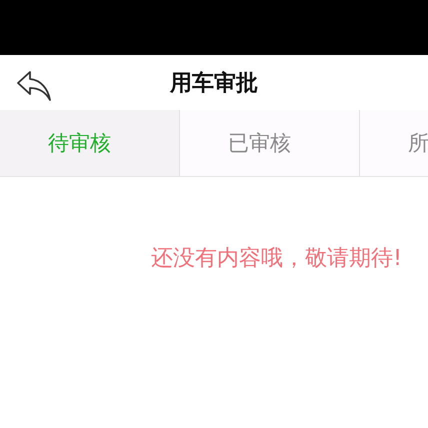 Image resolution: width=428 pixels, height=428 pixels. What do you see at coordinates (276, 259) in the screenshot?
I see `empty-message: 还没有内容哦，敬请期待!` at bounding box center [276, 259].